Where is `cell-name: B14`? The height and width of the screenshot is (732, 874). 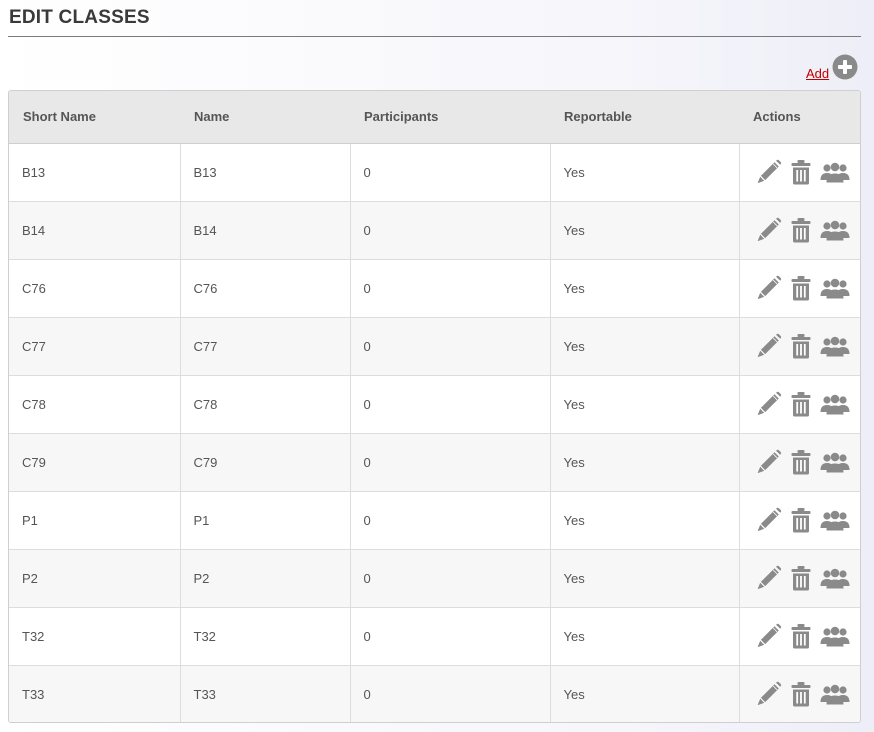 cell-name: B14 is located at coordinates (265, 229).